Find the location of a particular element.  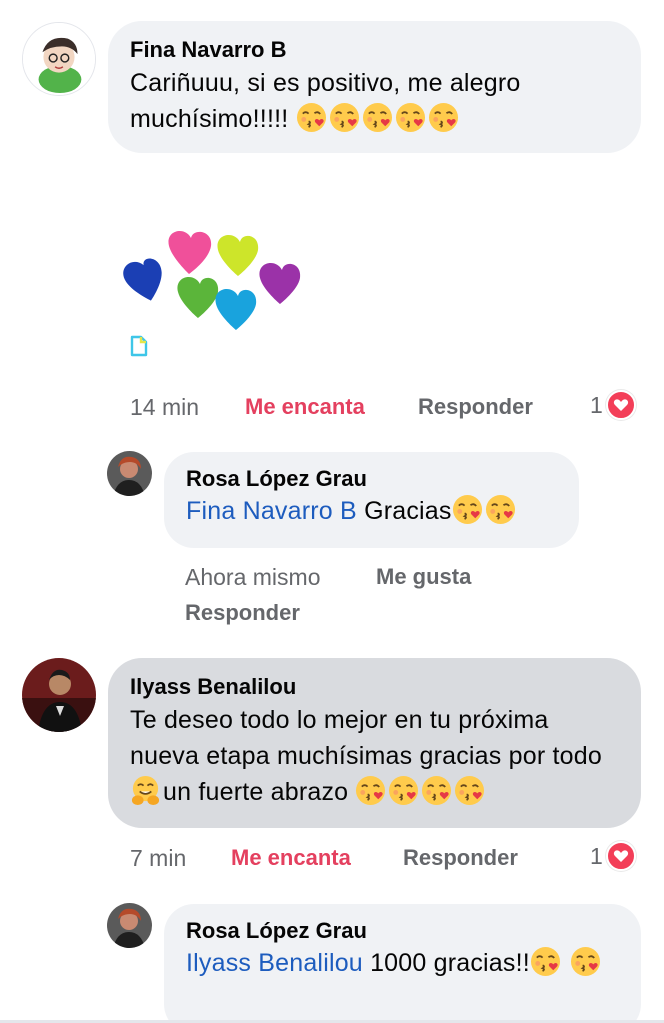

mention-link: Fina Navarro B is located at coordinates (271, 511).